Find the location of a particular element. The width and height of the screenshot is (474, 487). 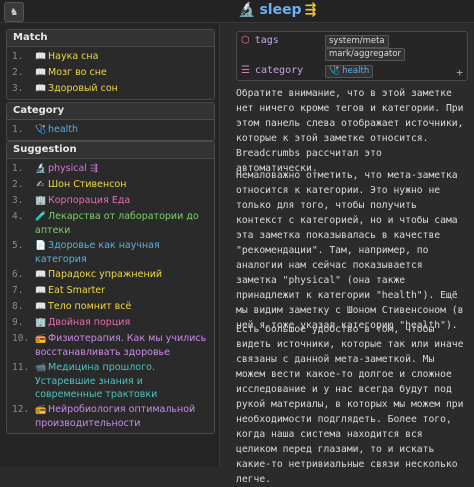

app-logo-icon: ♞ is located at coordinates (14, 12).